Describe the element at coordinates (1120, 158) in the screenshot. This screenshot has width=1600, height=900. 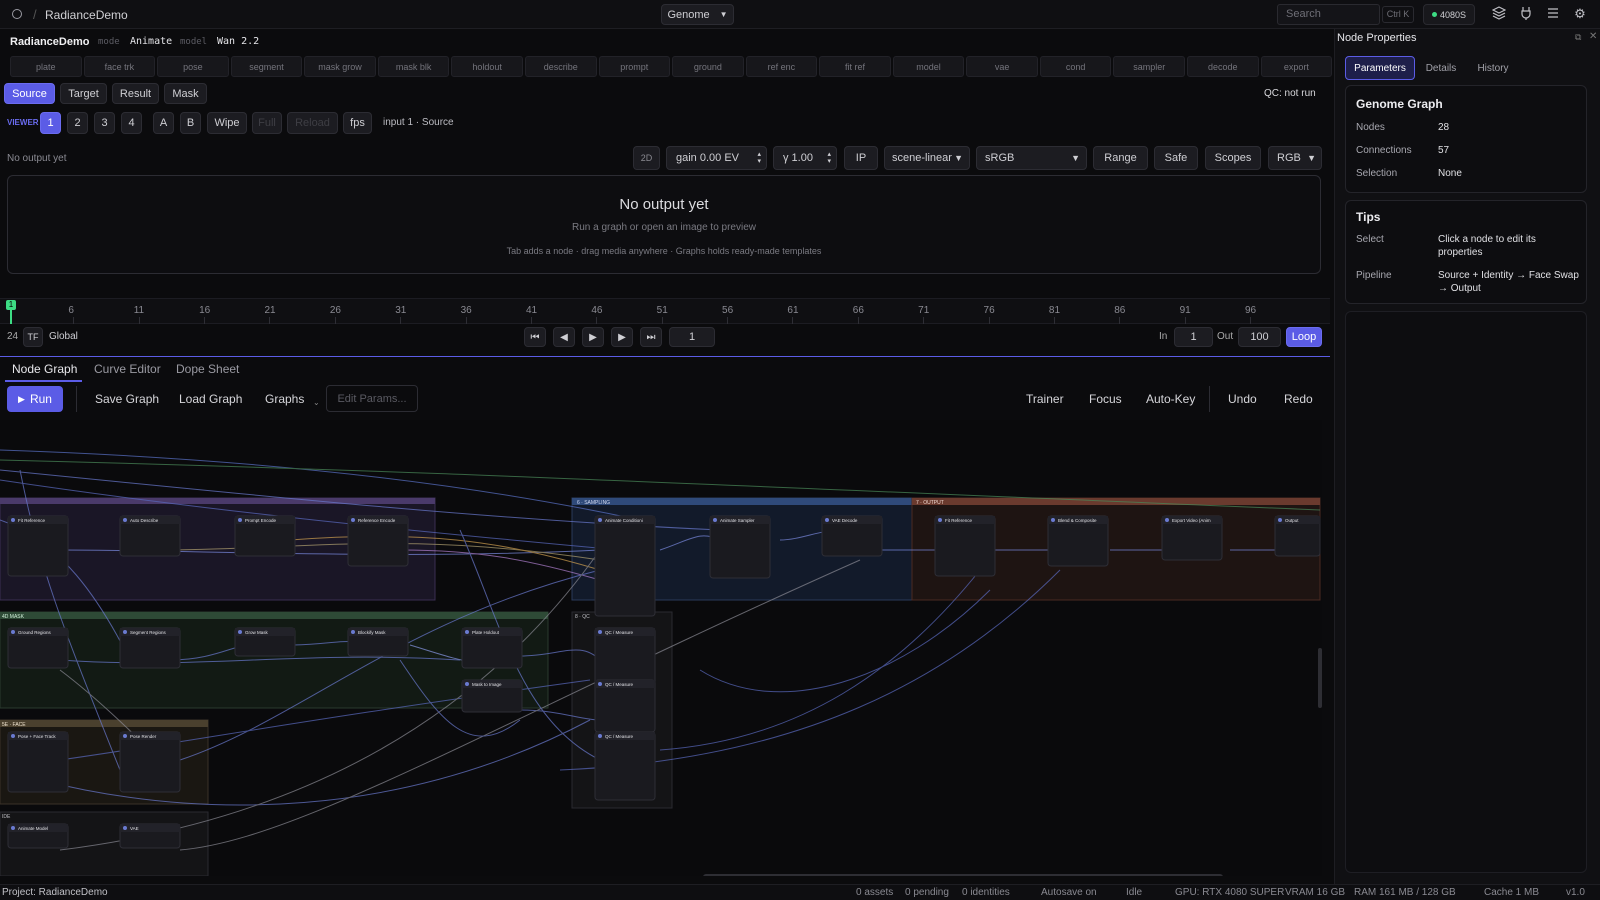
I see `range-button: Range` at that location.